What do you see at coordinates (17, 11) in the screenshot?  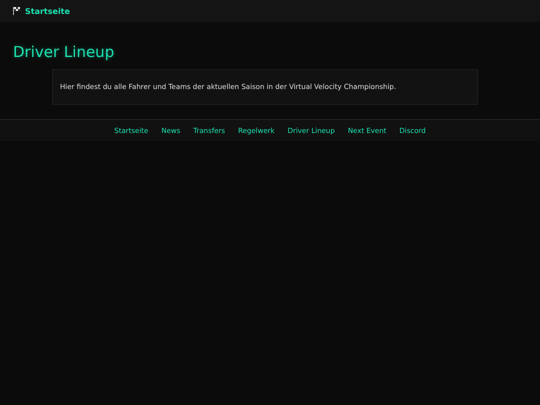 I see `flag-icon` at bounding box center [17, 11].